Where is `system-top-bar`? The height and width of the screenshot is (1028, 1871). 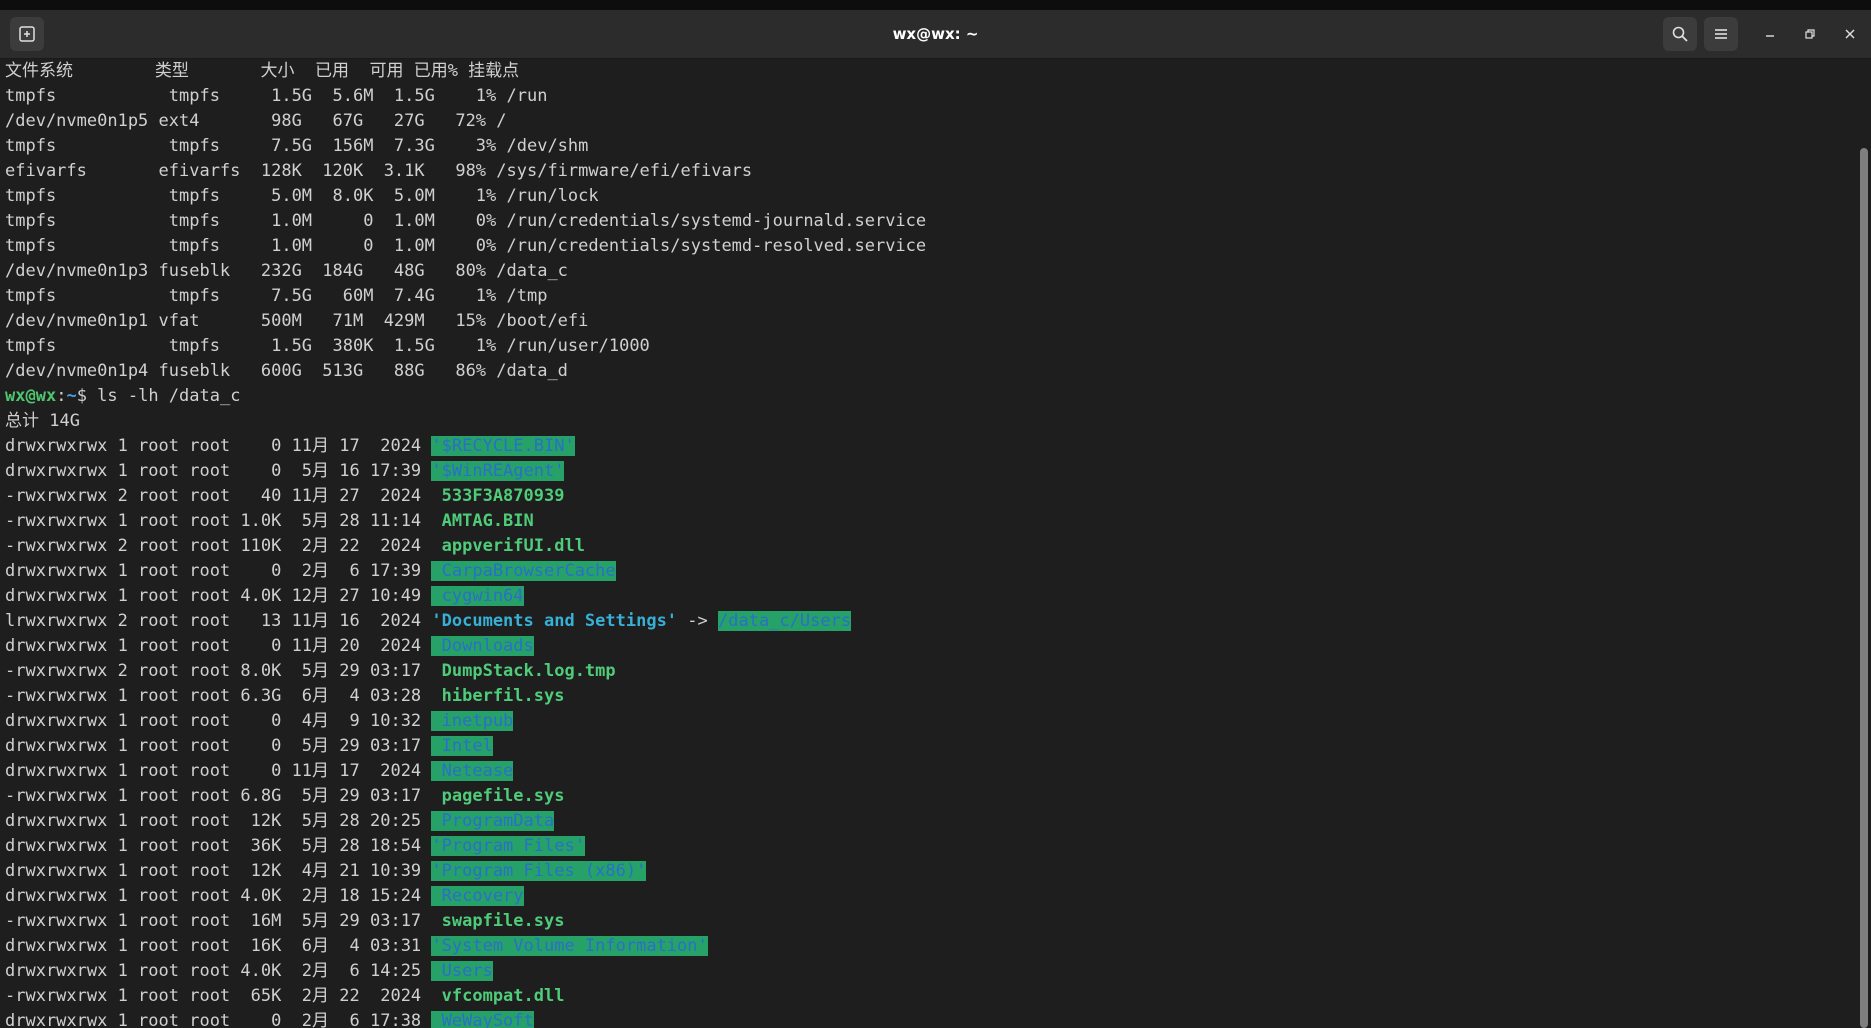
system-top-bar is located at coordinates (935, 5).